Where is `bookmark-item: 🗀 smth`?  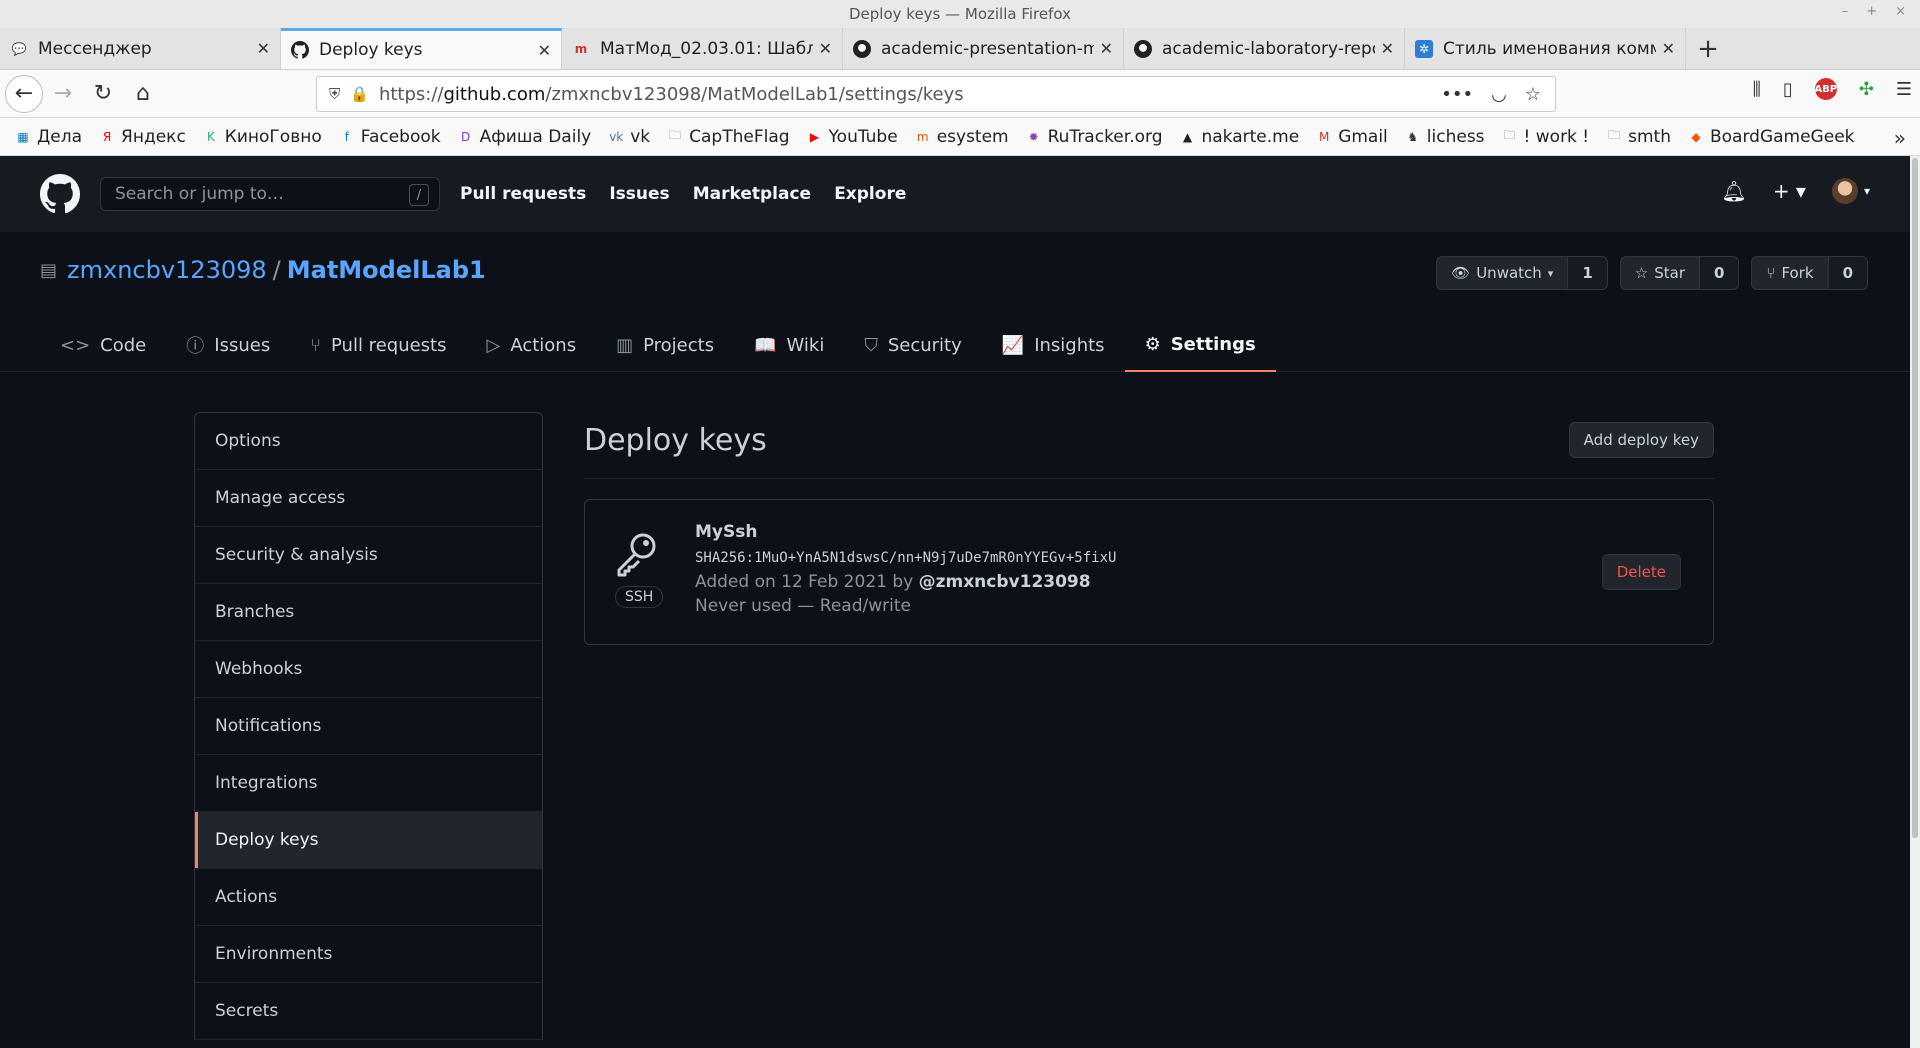
bookmark-item: 🗀 smth is located at coordinates (1638, 137).